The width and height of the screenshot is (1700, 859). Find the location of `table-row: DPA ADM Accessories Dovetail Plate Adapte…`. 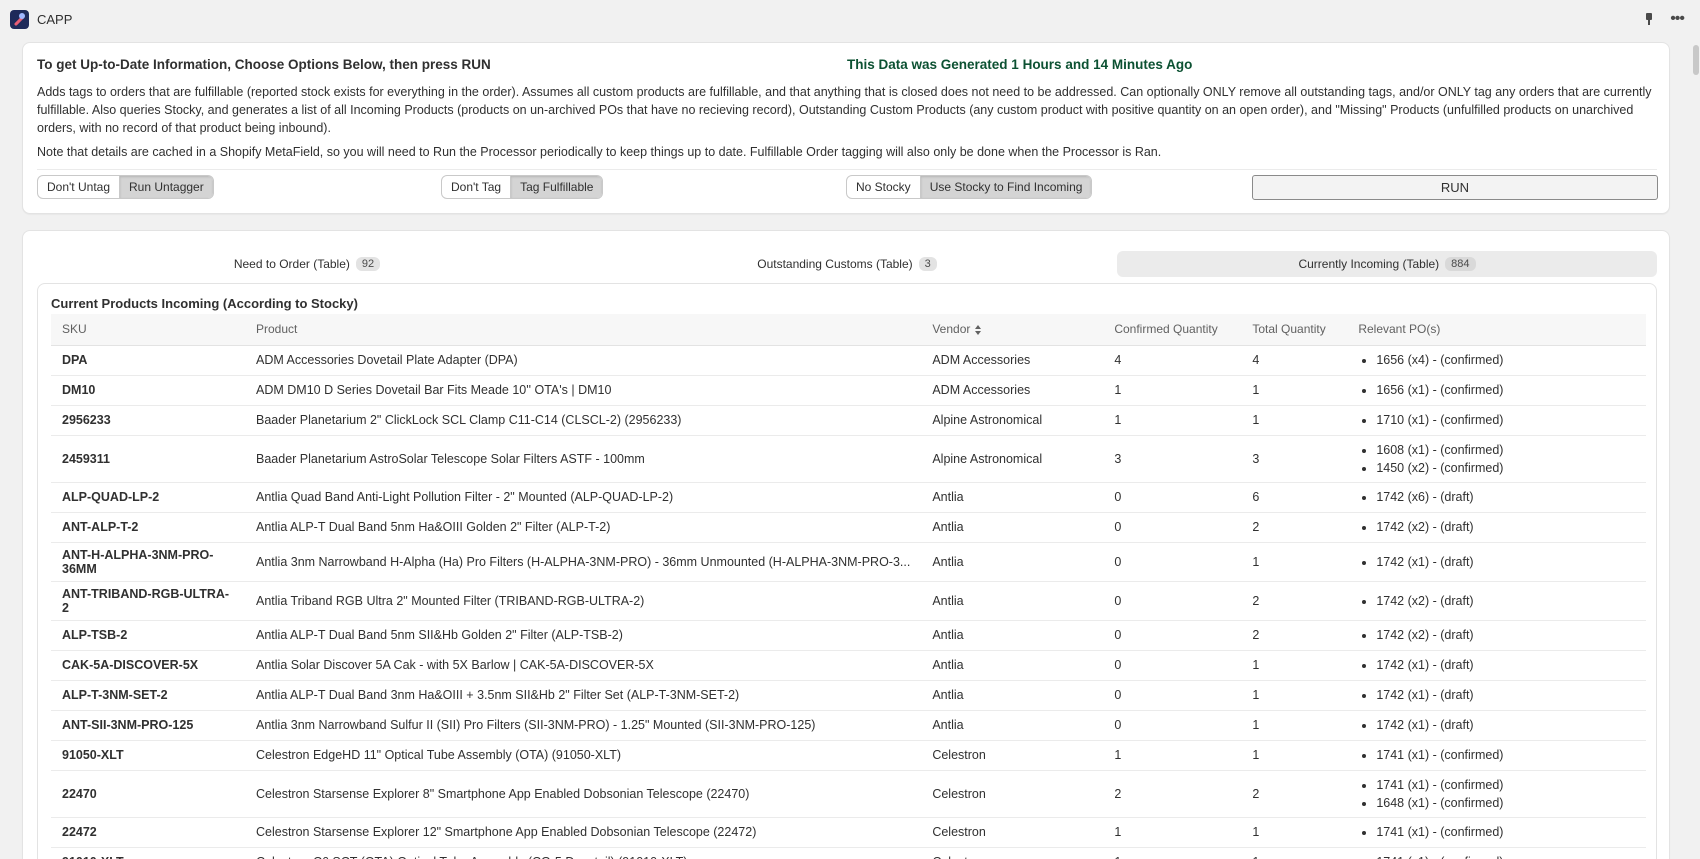

table-row: DPA ADM Accessories Dovetail Plate Adapte… is located at coordinates (848, 360).